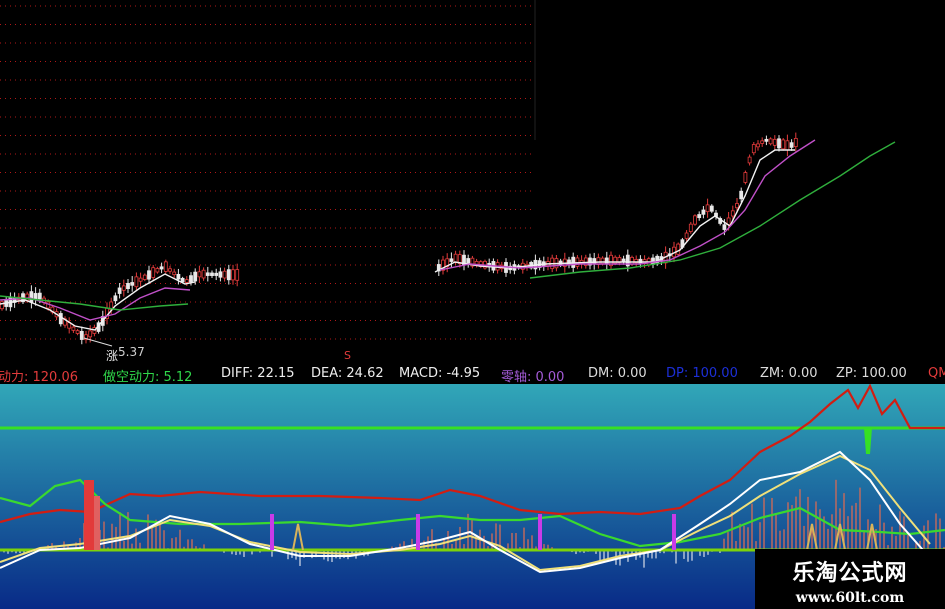  Describe the element at coordinates (39, 377) in the screenshot. I see `long-power-readout: 动力: 120.06` at that location.